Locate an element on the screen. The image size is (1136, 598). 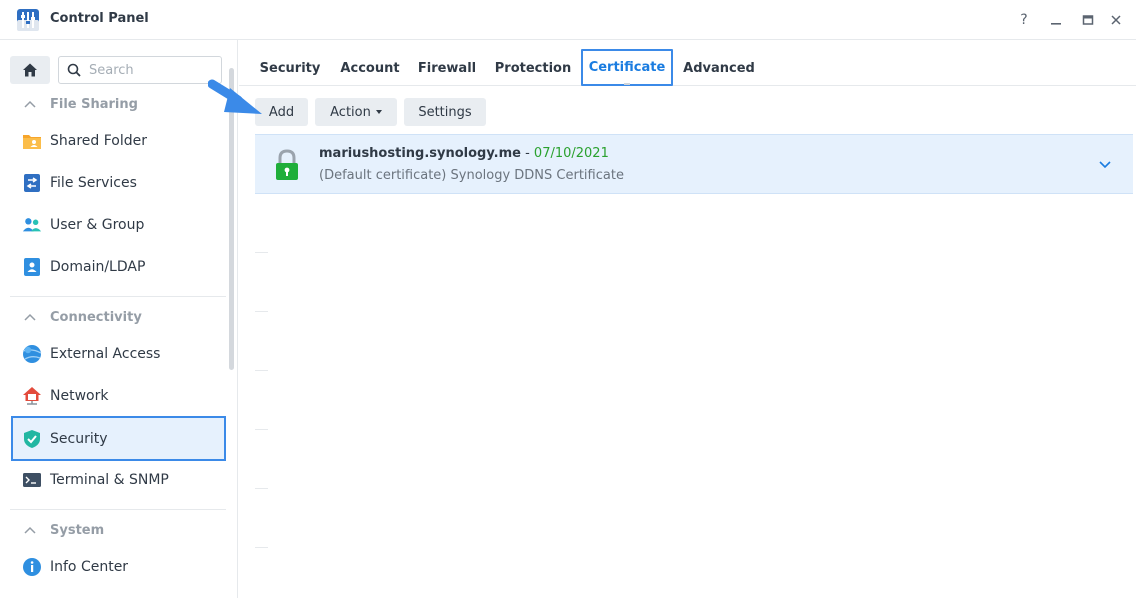
sidebar-item-domain-ldap: Domain/LDAP is located at coordinates (118, 267).